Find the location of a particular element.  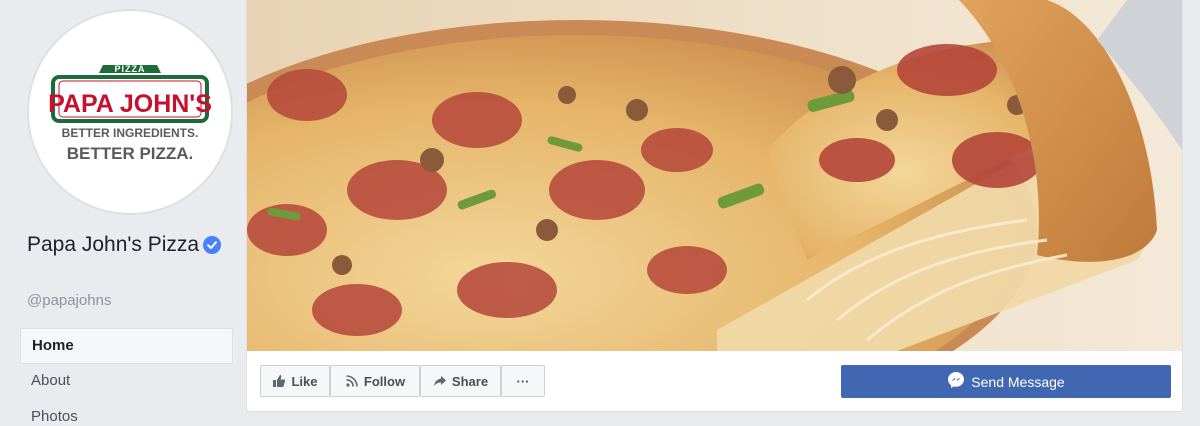

share-button: Share is located at coordinates (460, 381).